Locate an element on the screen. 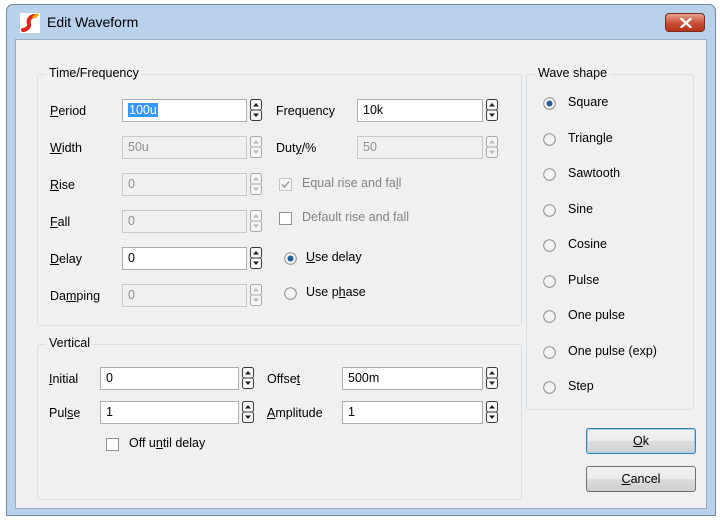 The width and height of the screenshot is (720, 520). use-delay-radio is located at coordinates (290, 258).